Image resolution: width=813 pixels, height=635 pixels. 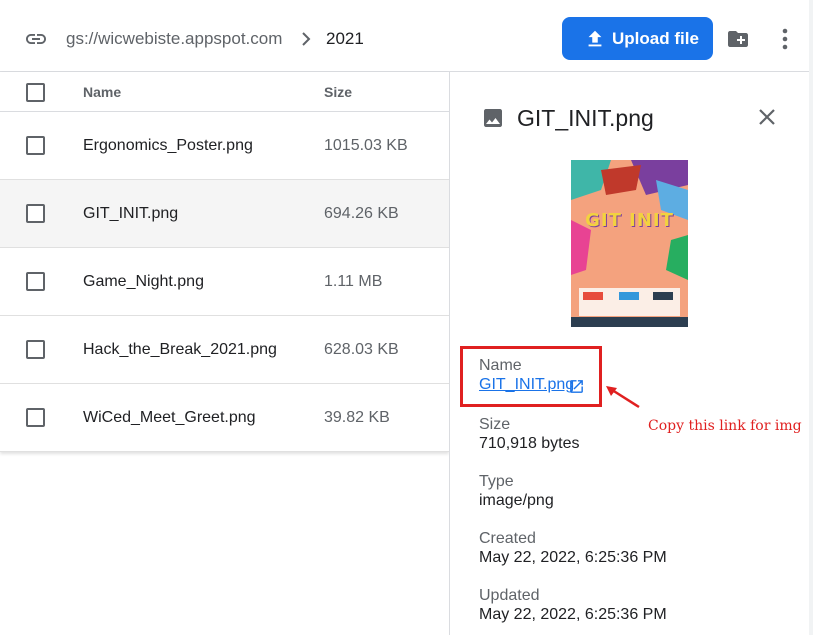 I want to click on link-icon, so click(x=36, y=39).